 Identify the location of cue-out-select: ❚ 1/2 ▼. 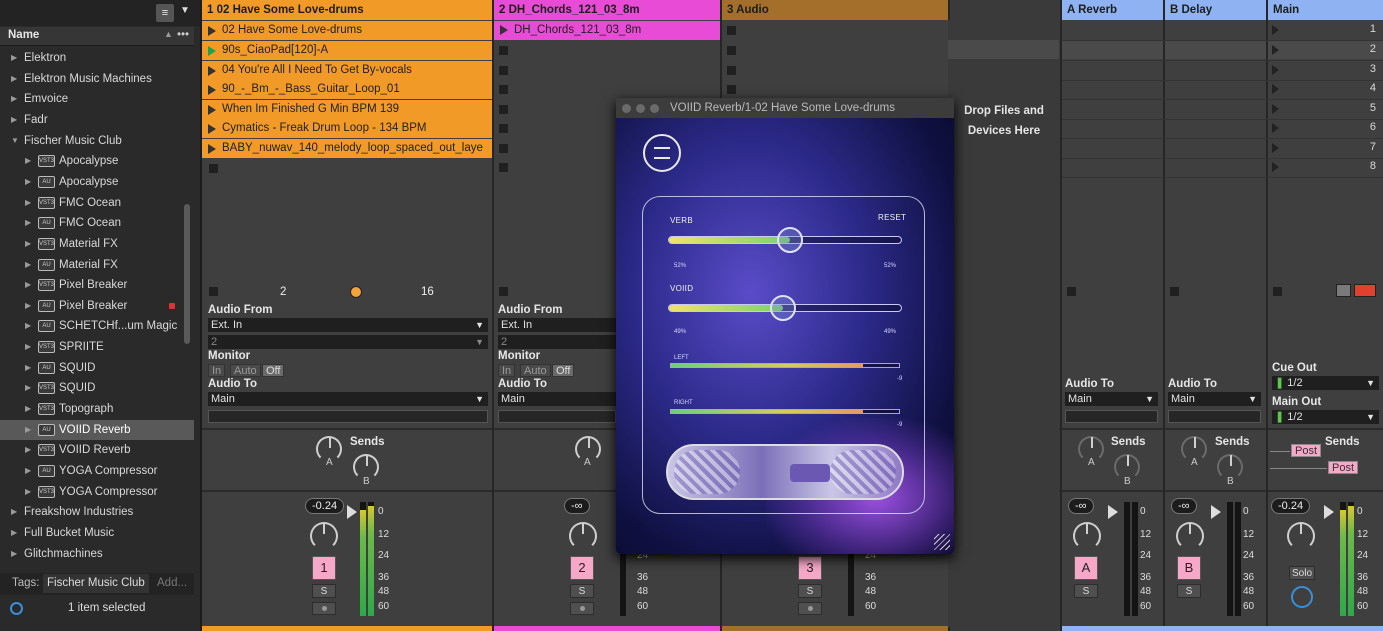
(1325, 383).